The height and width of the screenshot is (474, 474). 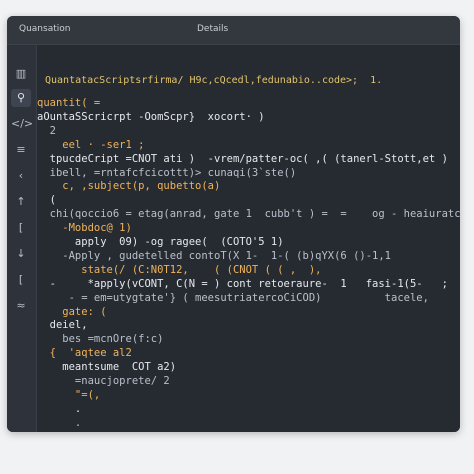 What do you see at coordinates (69, 394) in the screenshot?
I see `code-line: "=(,` at bounding box center [69, 394].